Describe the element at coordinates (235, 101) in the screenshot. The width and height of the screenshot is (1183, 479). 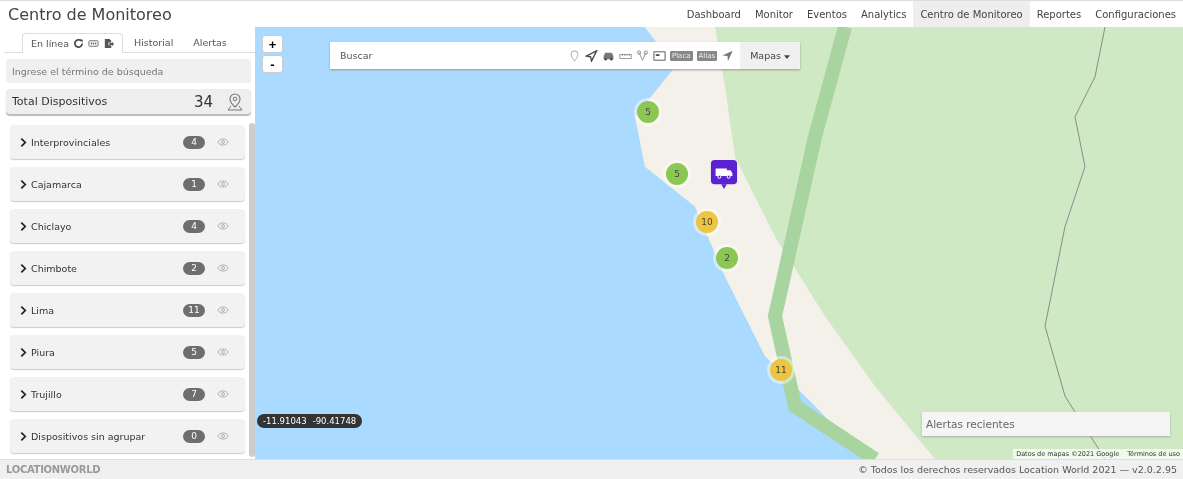
I see `location-pin-icon` at that location.